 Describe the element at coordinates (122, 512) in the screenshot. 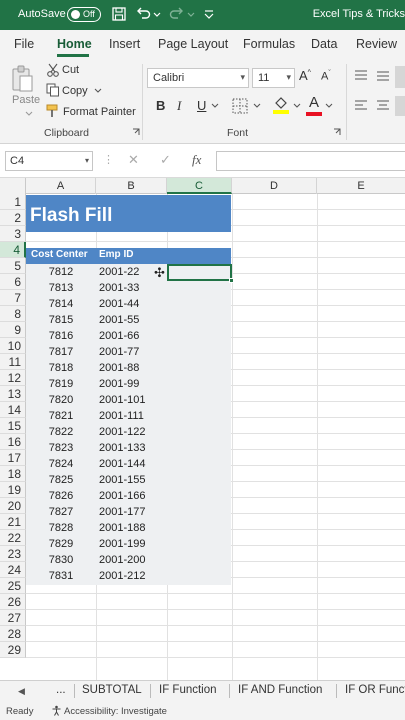

I see `cell-emp-id: 2001-177` at that location.